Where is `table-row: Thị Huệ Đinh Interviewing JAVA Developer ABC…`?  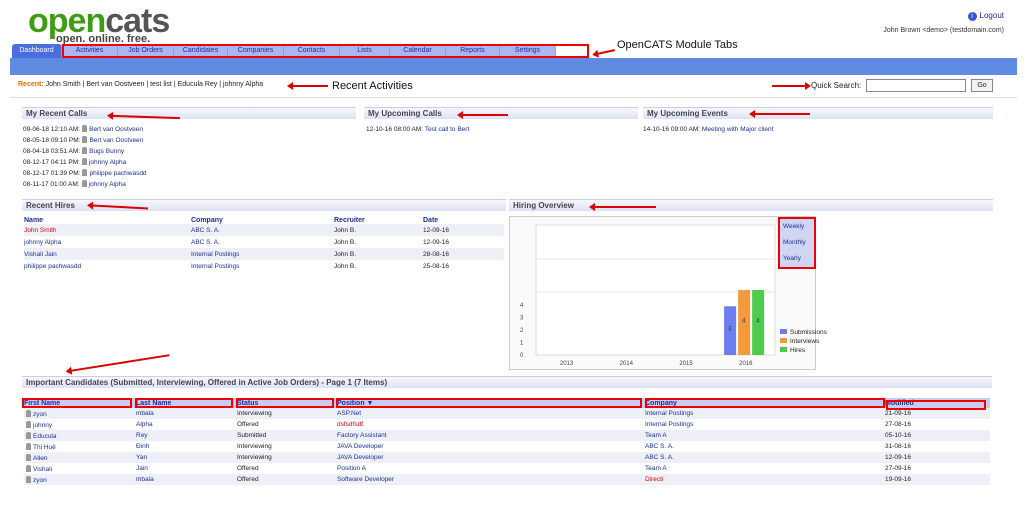 table-row: Thị Huệ Đinh Interviewing JAVA Developer ABC… is located at coordinates (507, 446).